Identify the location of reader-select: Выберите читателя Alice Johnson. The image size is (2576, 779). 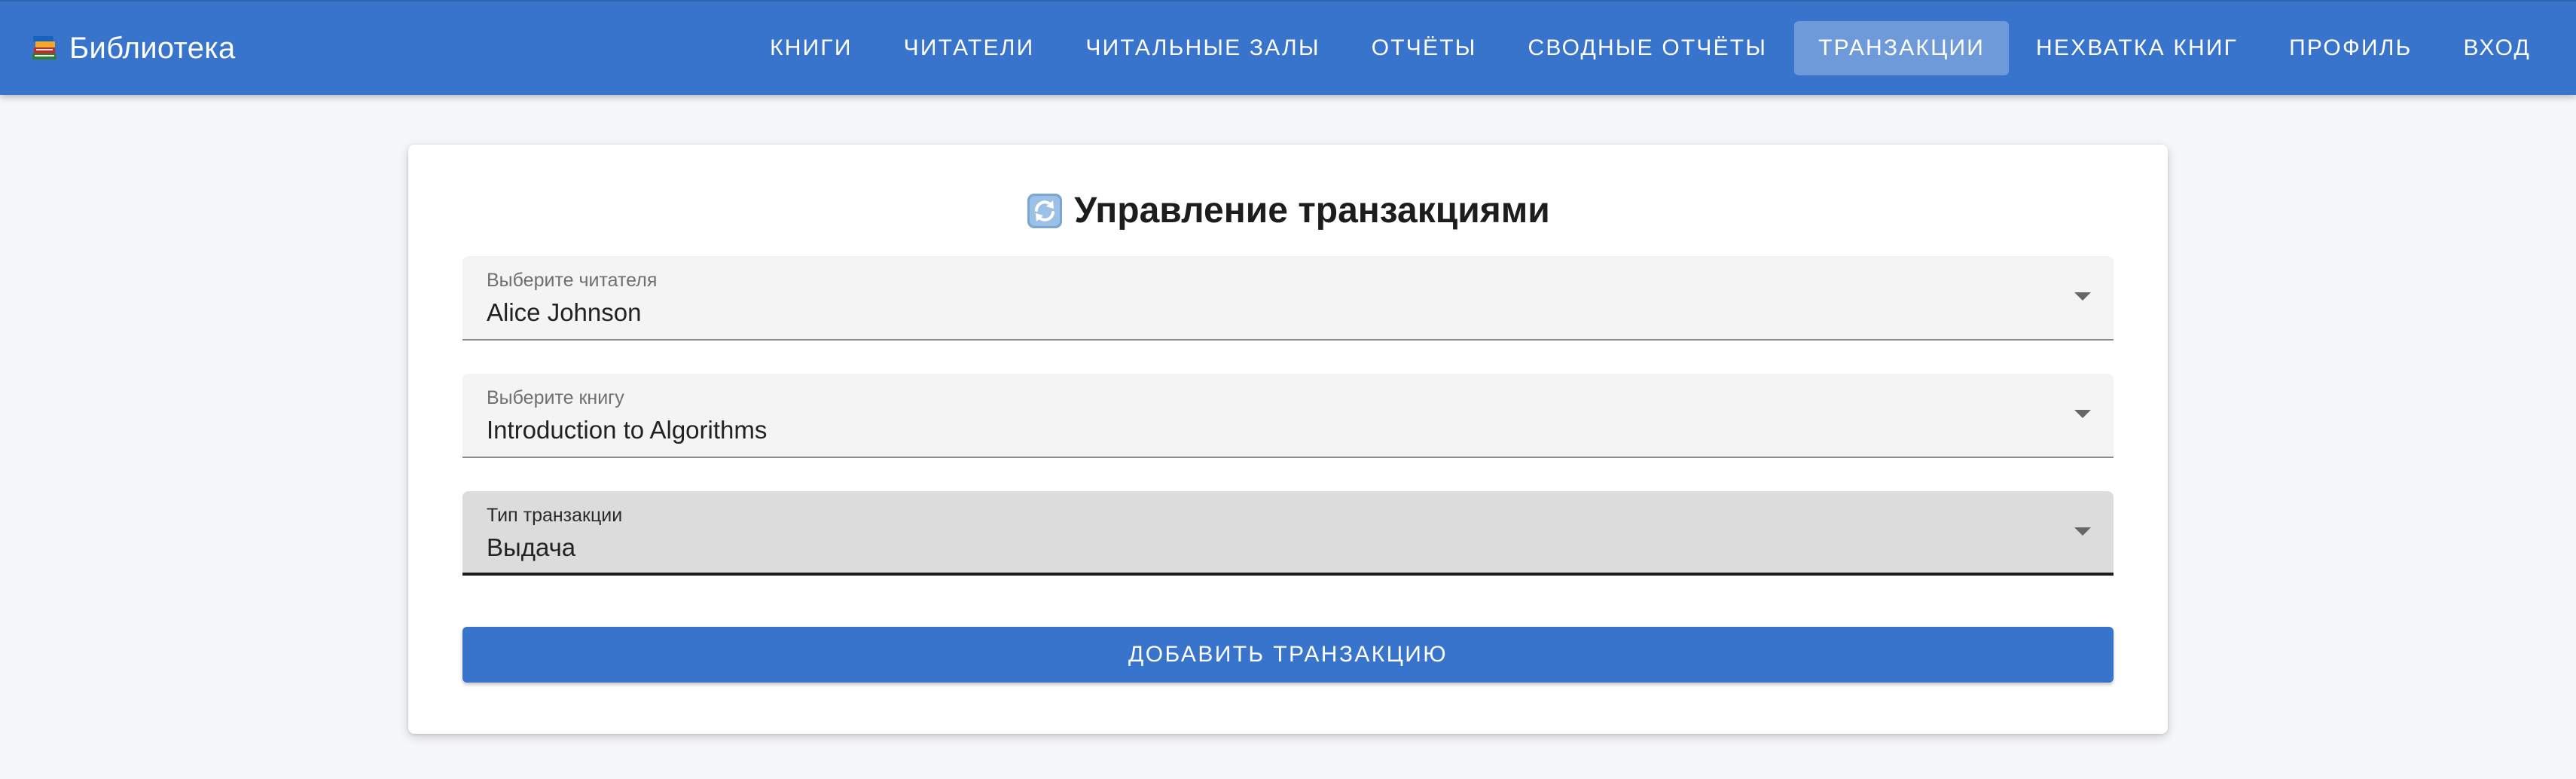
(1288, 298).